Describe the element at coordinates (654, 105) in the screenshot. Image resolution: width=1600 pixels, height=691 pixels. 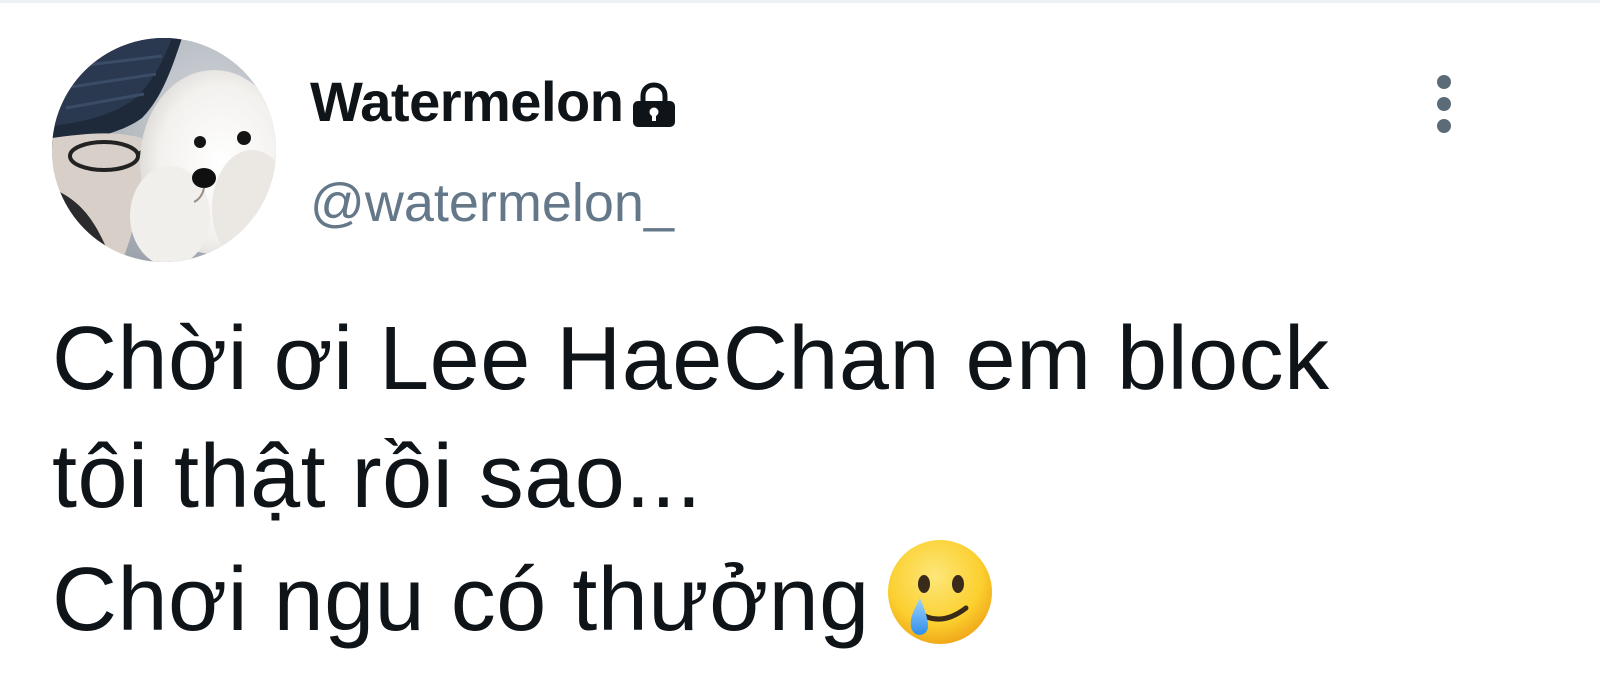
I see `lock-icon` at that location.